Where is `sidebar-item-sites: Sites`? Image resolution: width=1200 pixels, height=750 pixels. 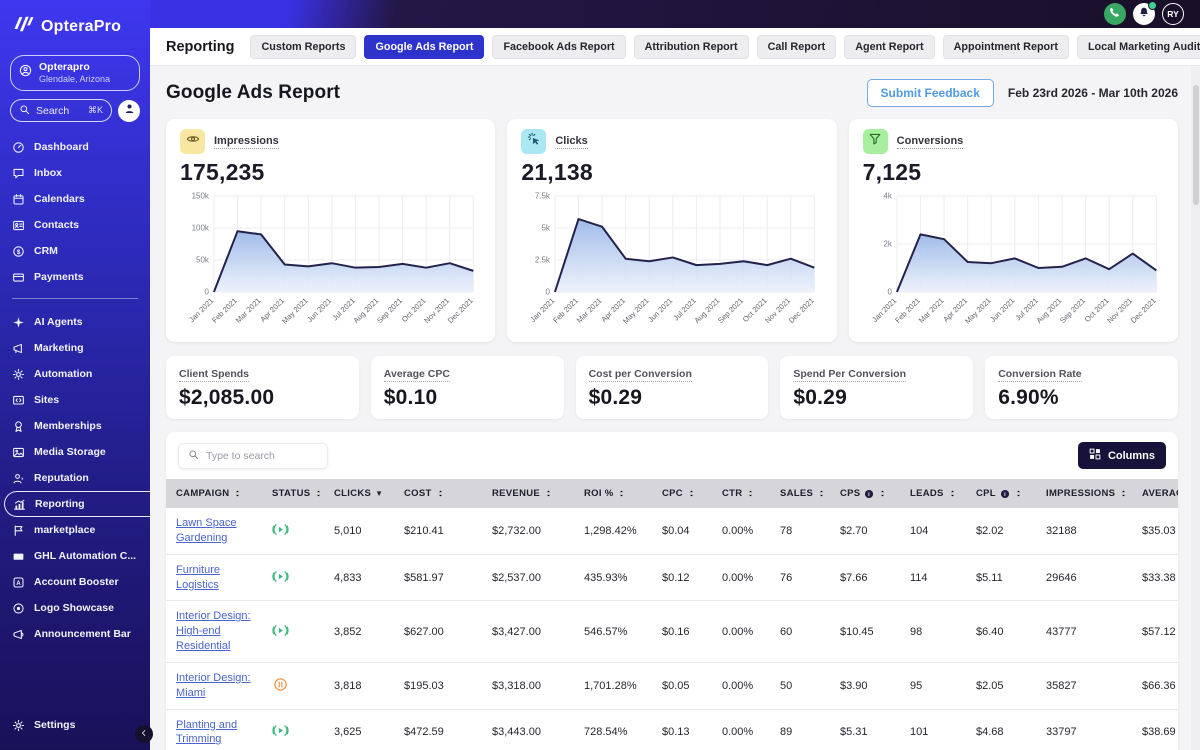
sidebar-item-sites: Sites is located at coordinates (75, 400).